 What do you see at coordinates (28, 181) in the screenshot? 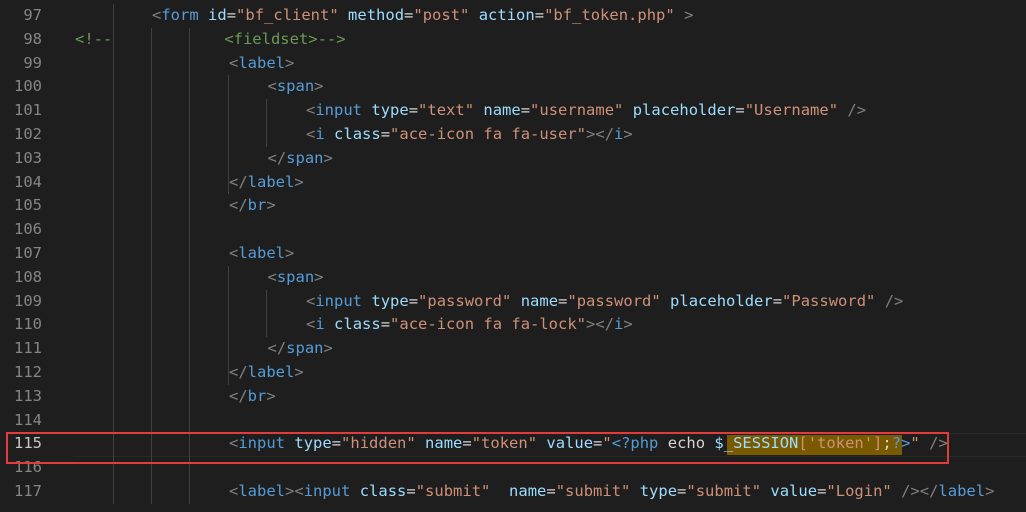
I see `line-number: 104` at bounding box center [28, 181].